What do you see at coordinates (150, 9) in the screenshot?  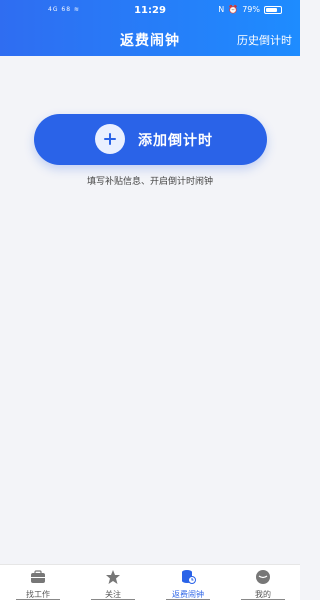 I see `status-bar: 4G 68 ≋ 11:29 N ⏰ 79%` at bounding box center [150, 9].